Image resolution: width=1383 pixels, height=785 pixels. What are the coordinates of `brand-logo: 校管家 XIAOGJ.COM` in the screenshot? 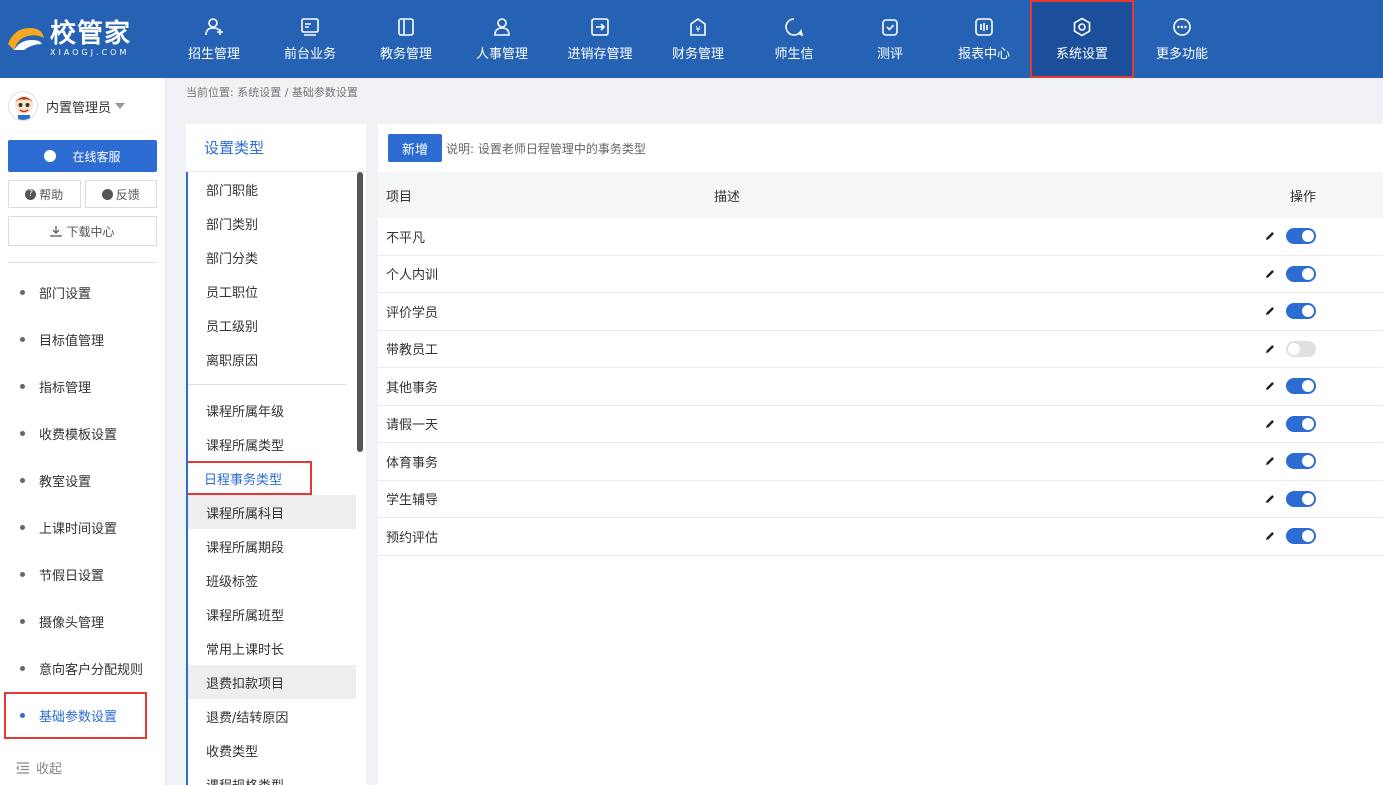 It's located at (83, 39).